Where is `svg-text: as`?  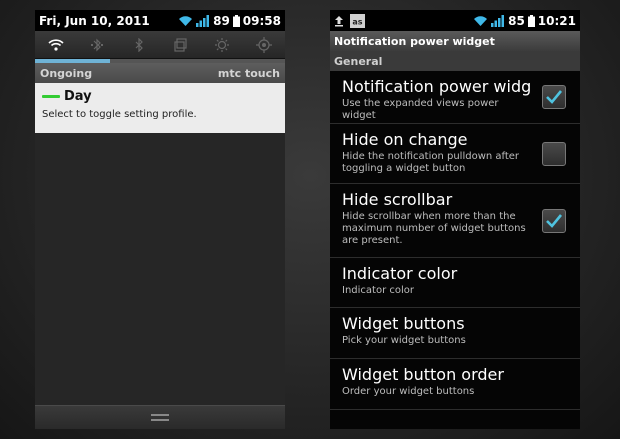
svg-text: as is located at coordinates (357, 21).